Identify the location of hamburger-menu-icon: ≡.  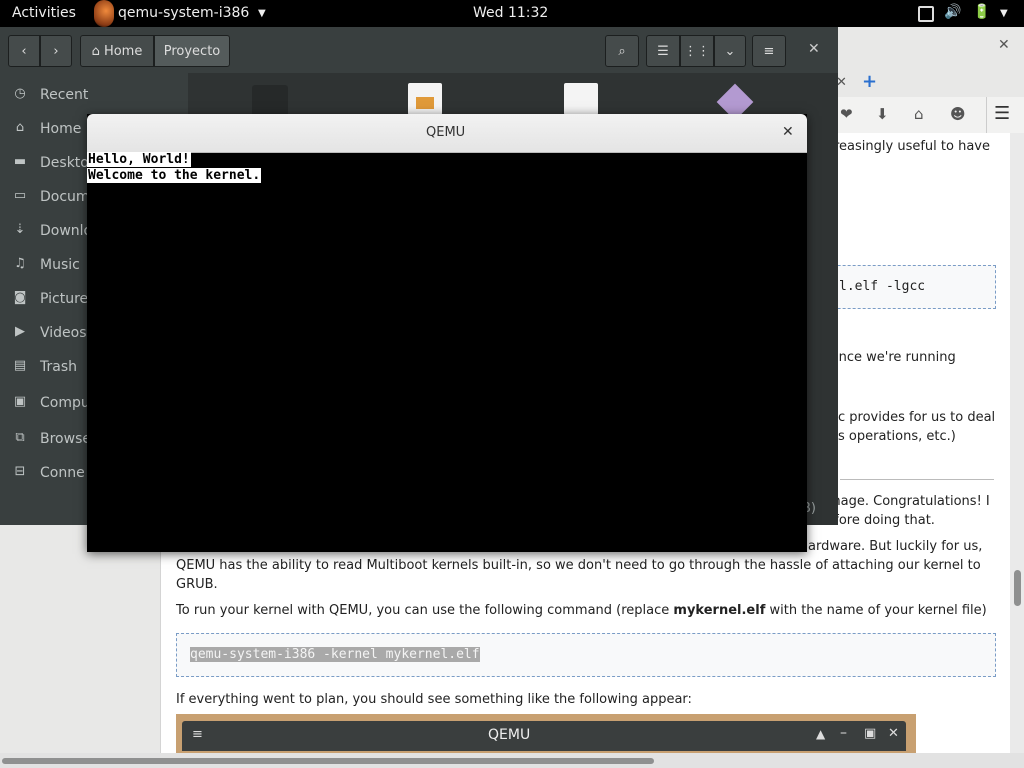
(769, 51).